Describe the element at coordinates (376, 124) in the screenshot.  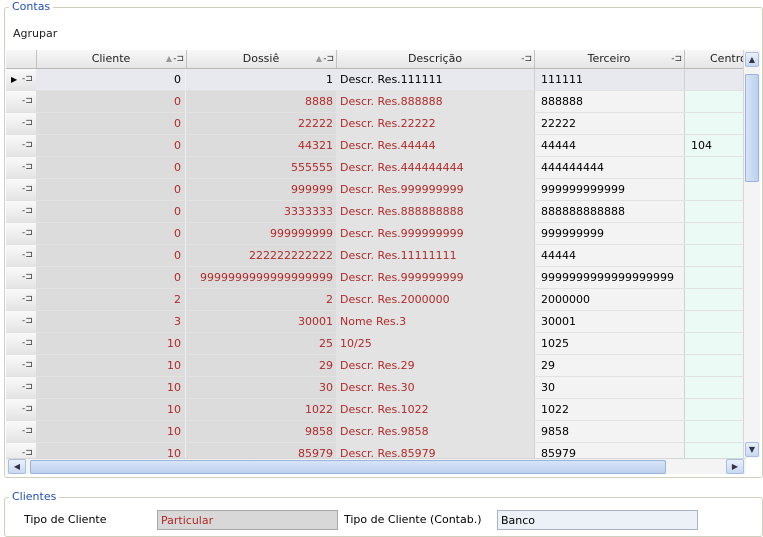
I see `table-row: -⊐ 0 22222 Descr. Res.22222 22222` at that location.